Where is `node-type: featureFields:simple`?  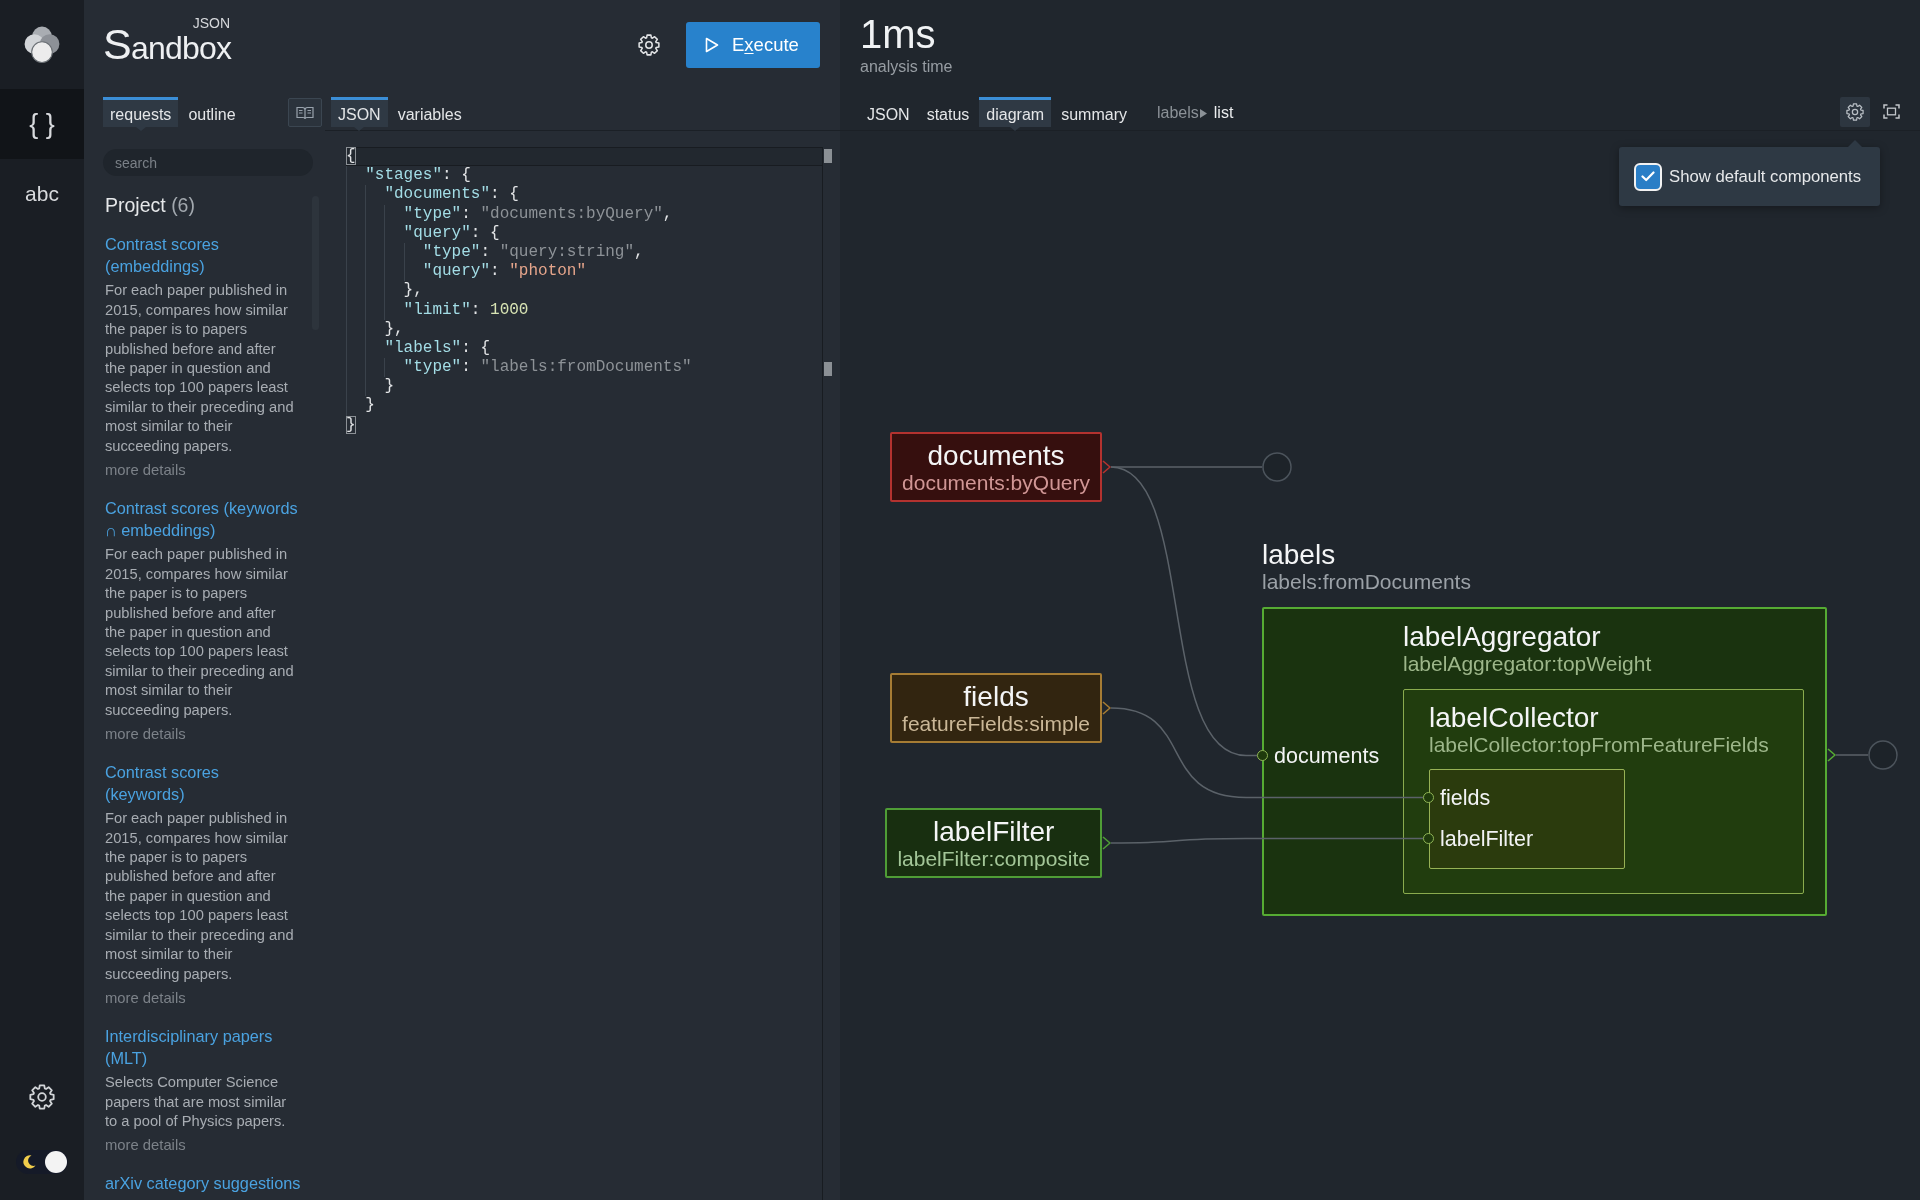
node-type: featureFields:simple is located at coordinates (996, 723).